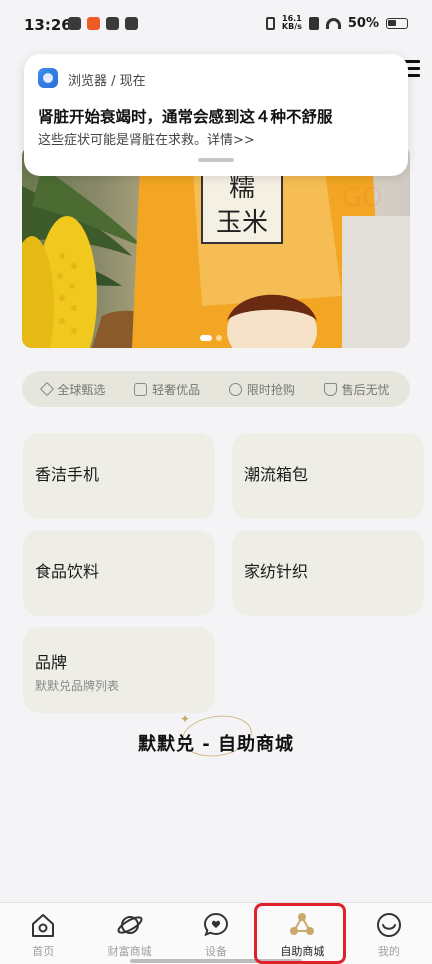 The image size is (432, 964). I want to click on svg-text: 糯, so click(242, 188).